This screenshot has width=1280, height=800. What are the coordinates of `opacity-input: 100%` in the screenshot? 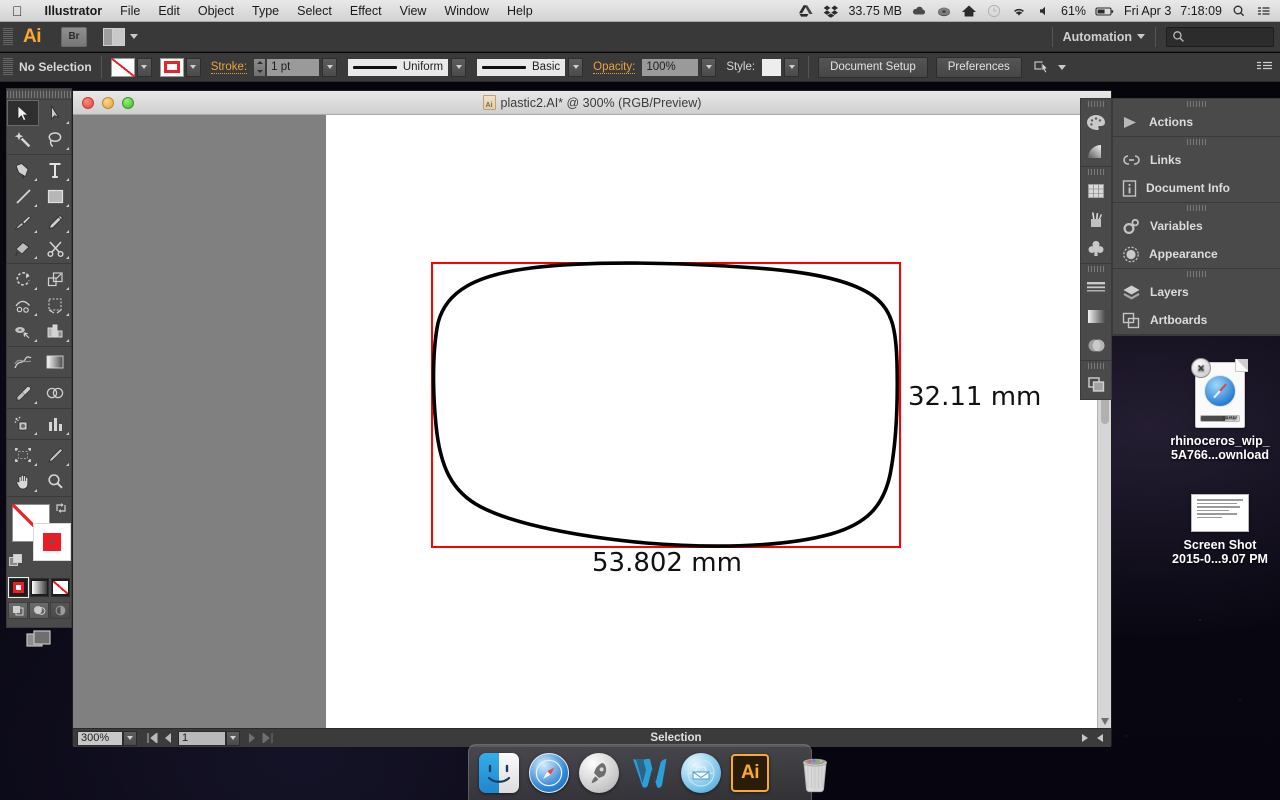 It's located at (670, 67).